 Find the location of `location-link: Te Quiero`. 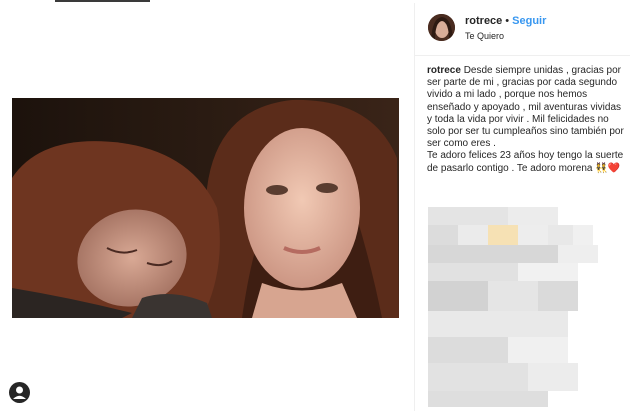

location-link: Te Quiero is located at coordinates (484, 36).